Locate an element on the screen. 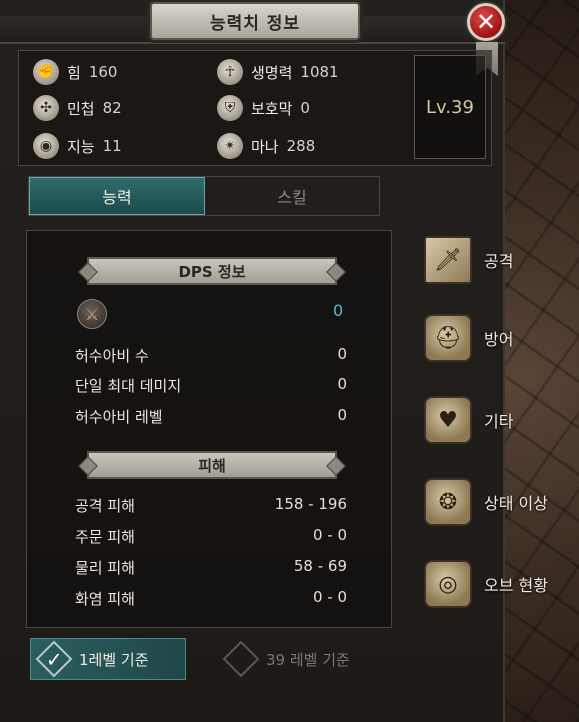 The image size is (579, 722). side-button-label: 공격 is located at coordinates (499, 261).